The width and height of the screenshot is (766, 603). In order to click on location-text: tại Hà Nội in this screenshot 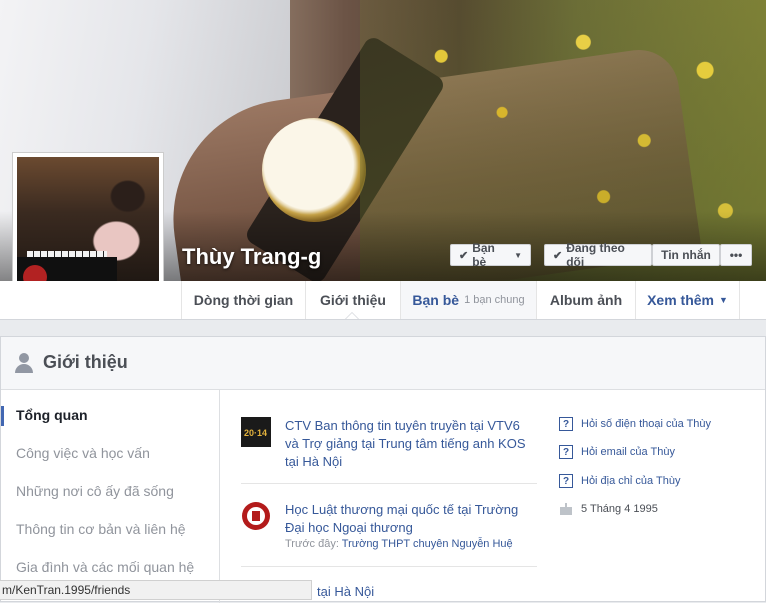, I will do `click(443, 592)`.